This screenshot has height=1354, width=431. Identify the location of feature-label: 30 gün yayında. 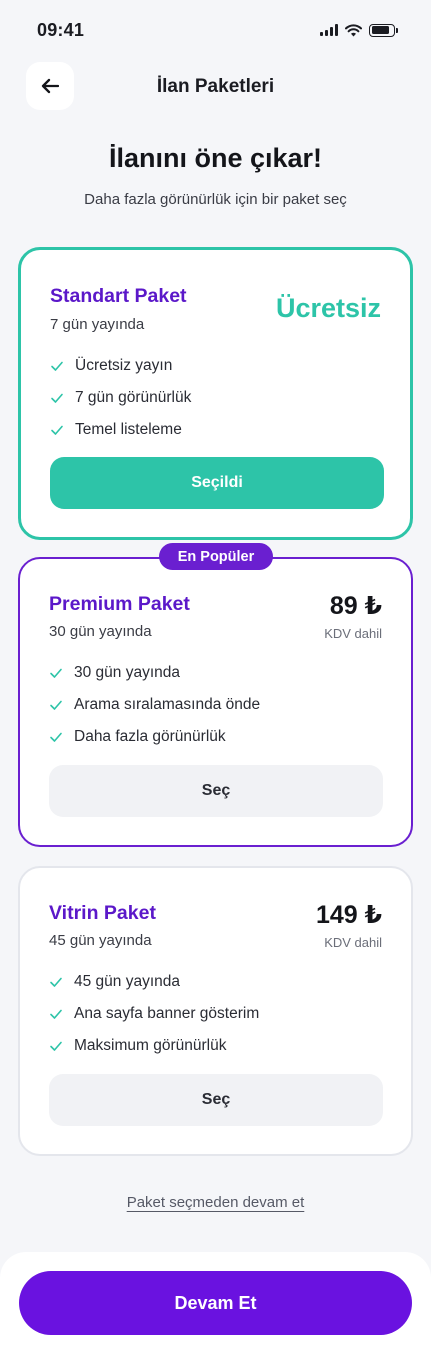
(127, 672).